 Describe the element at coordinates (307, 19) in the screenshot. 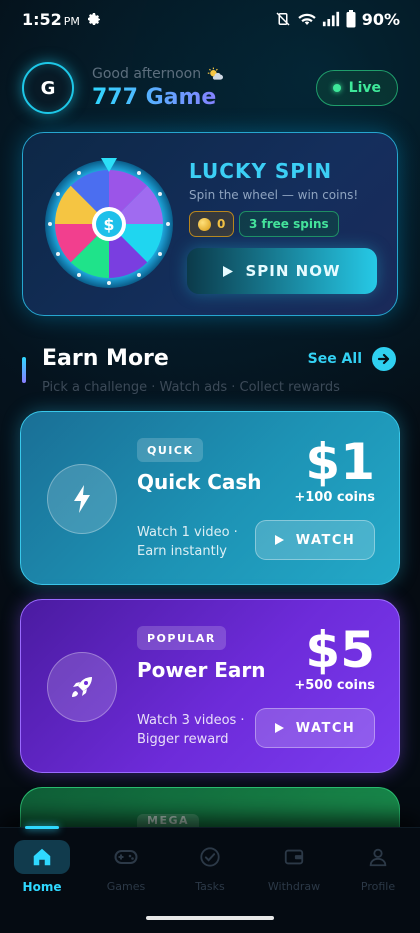

I see `wifi-icon` at that location.